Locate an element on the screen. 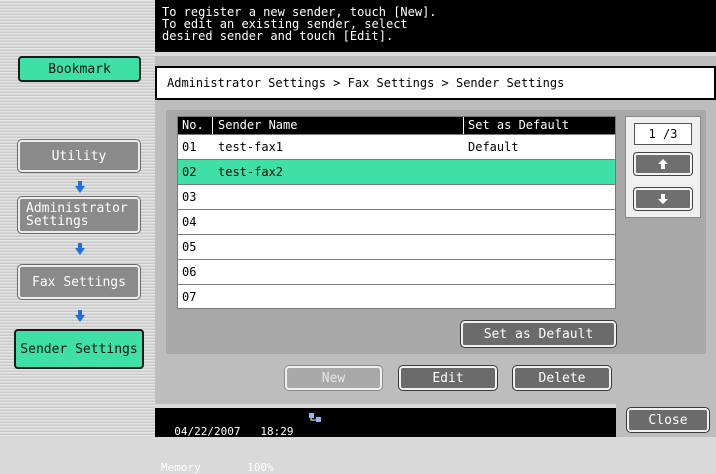 The width and height of the screenshot is (716, 474). column-header-sender-name: Sender Name is located at coordinates (258, 125).